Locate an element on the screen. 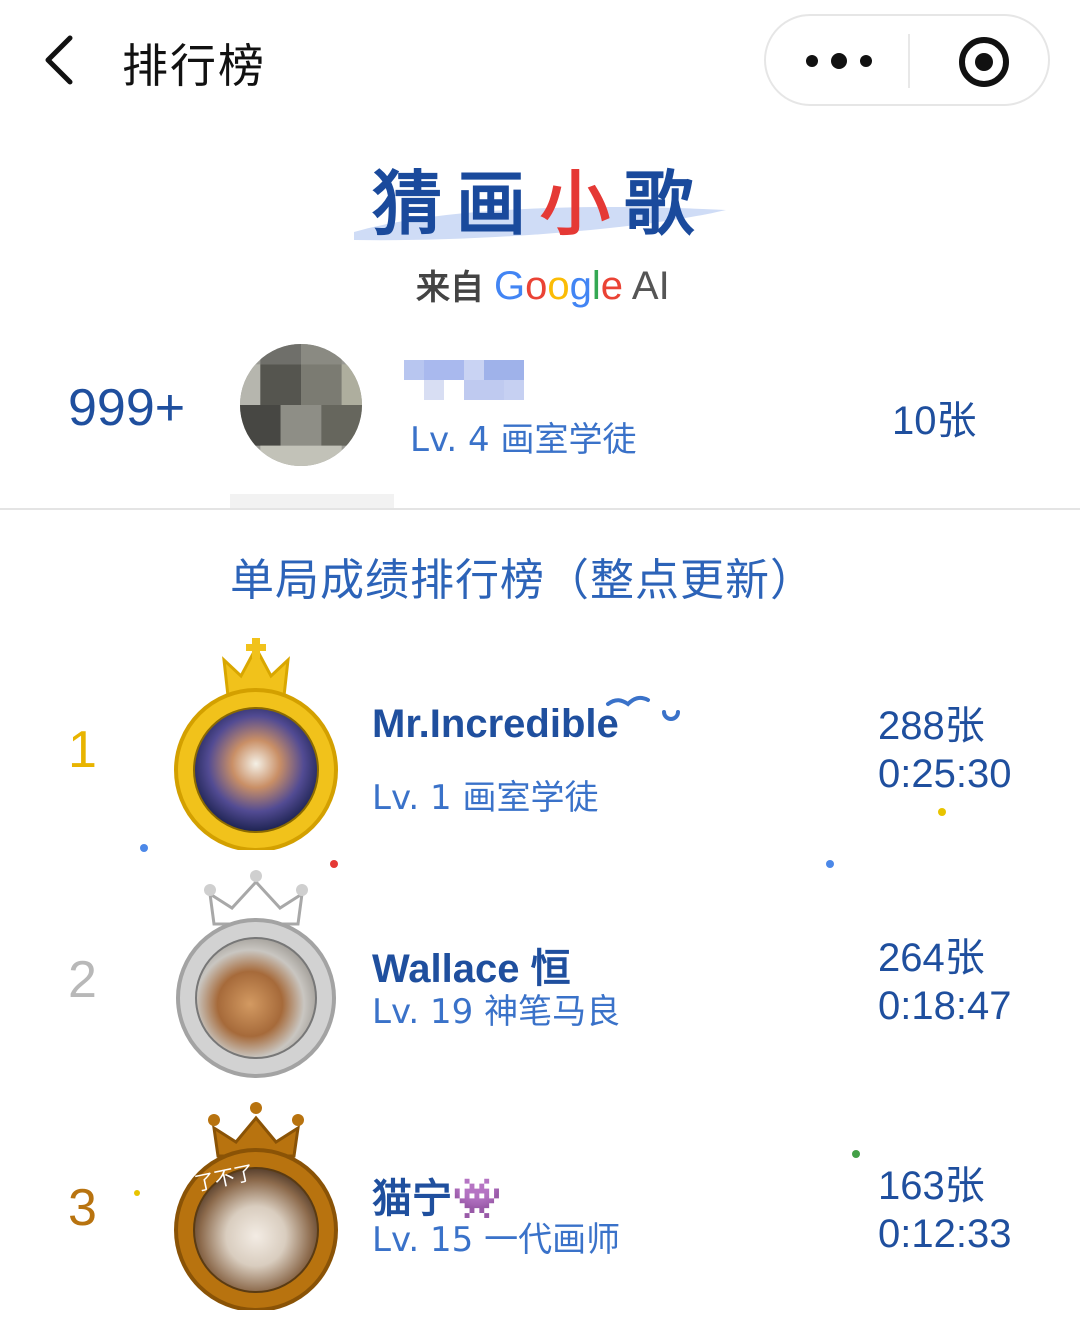  section-tab-indicator is located at coordinates (312, 501).